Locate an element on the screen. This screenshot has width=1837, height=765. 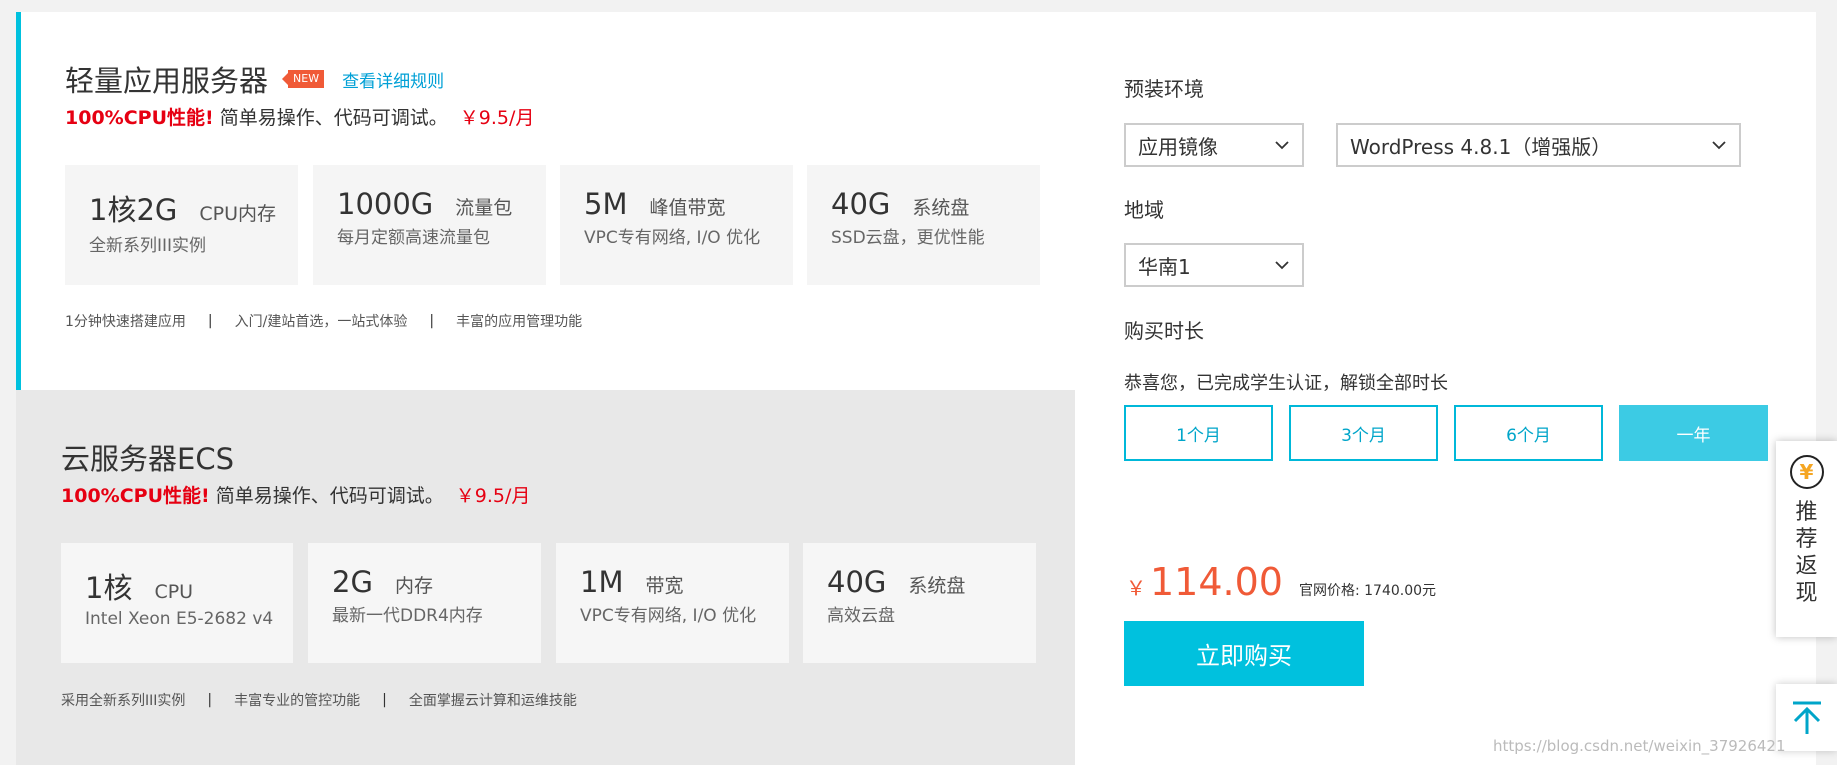
watermark: https://blog.csdn.net/weixin_37926421 is located at coordinates (1639, 746).